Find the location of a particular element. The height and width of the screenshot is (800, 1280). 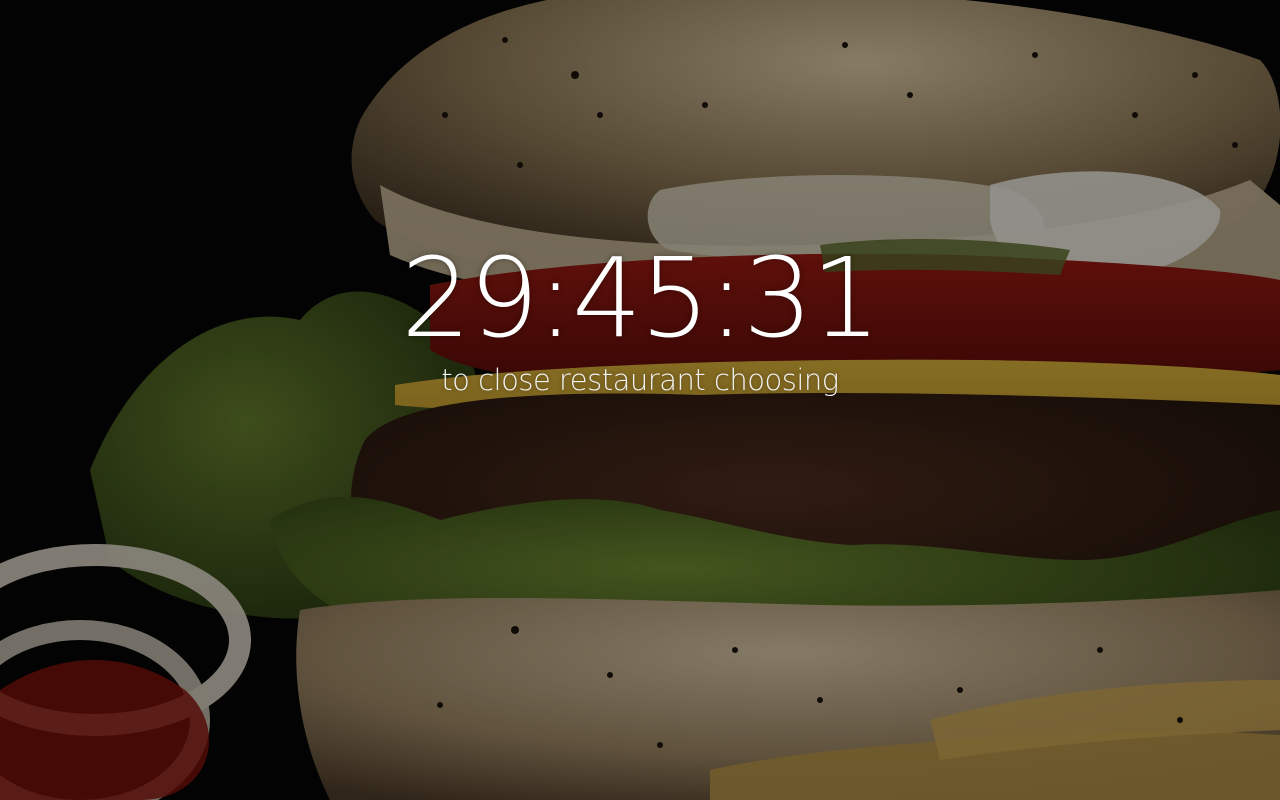

countdown-timer: 29:45:31 is located at coordinates (640, 298).